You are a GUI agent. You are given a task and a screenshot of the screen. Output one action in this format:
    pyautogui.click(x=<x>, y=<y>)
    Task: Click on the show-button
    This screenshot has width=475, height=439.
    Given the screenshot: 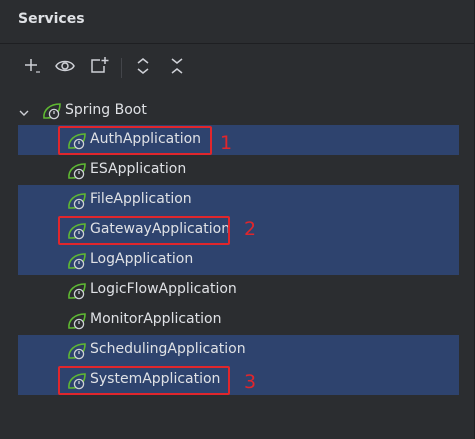 What is the action you would take?
    pyautogui.click(x=65, y=68)
    